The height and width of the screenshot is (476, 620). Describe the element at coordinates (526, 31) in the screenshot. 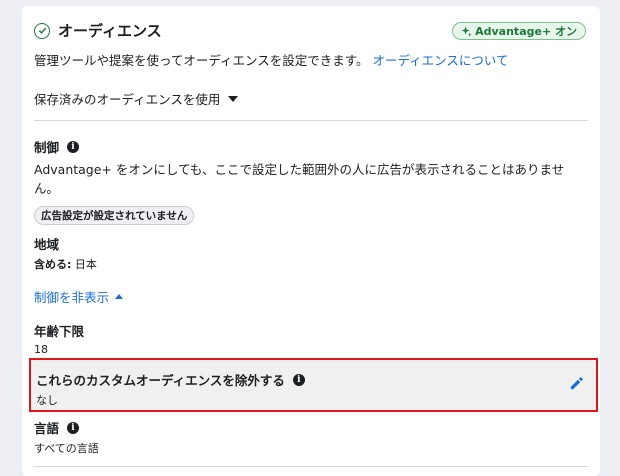

I see `advantage-badge-label: Advantage+ オン` at that location.